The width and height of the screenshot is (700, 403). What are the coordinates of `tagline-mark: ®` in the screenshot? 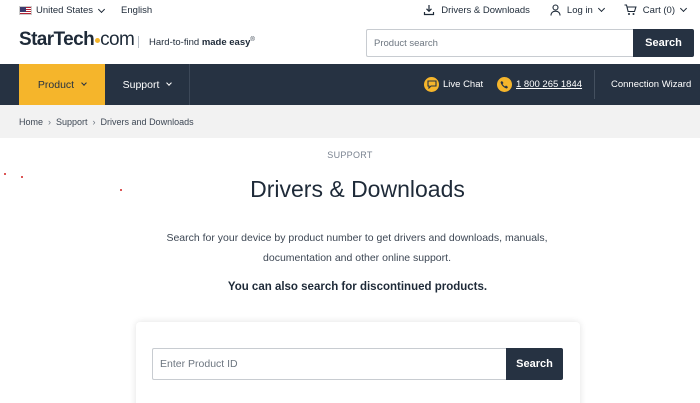 It's located at (252, 40).